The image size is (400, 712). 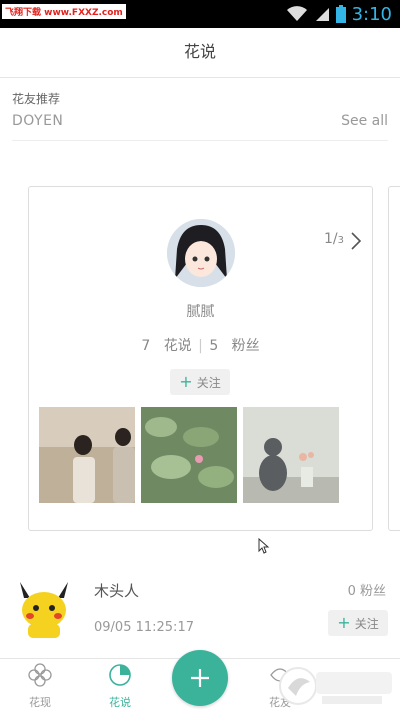 I want to click on signal-icon, so click(x=322, y=14).